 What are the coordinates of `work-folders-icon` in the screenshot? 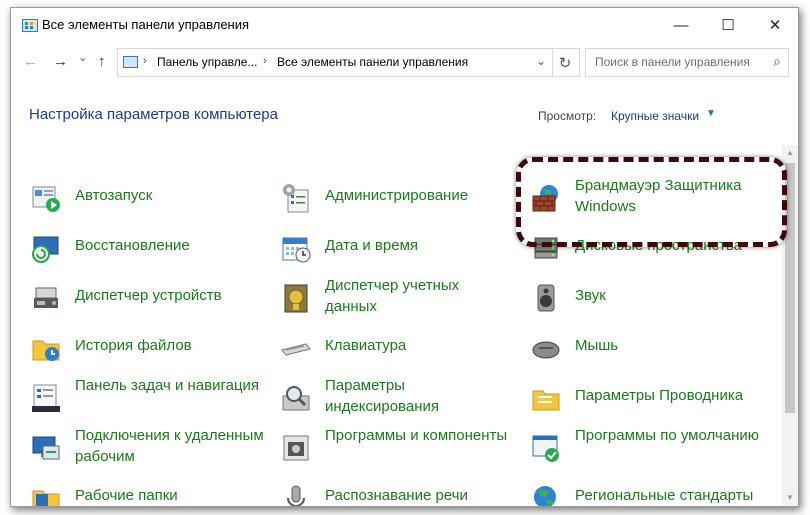 It's located at (46, 498).